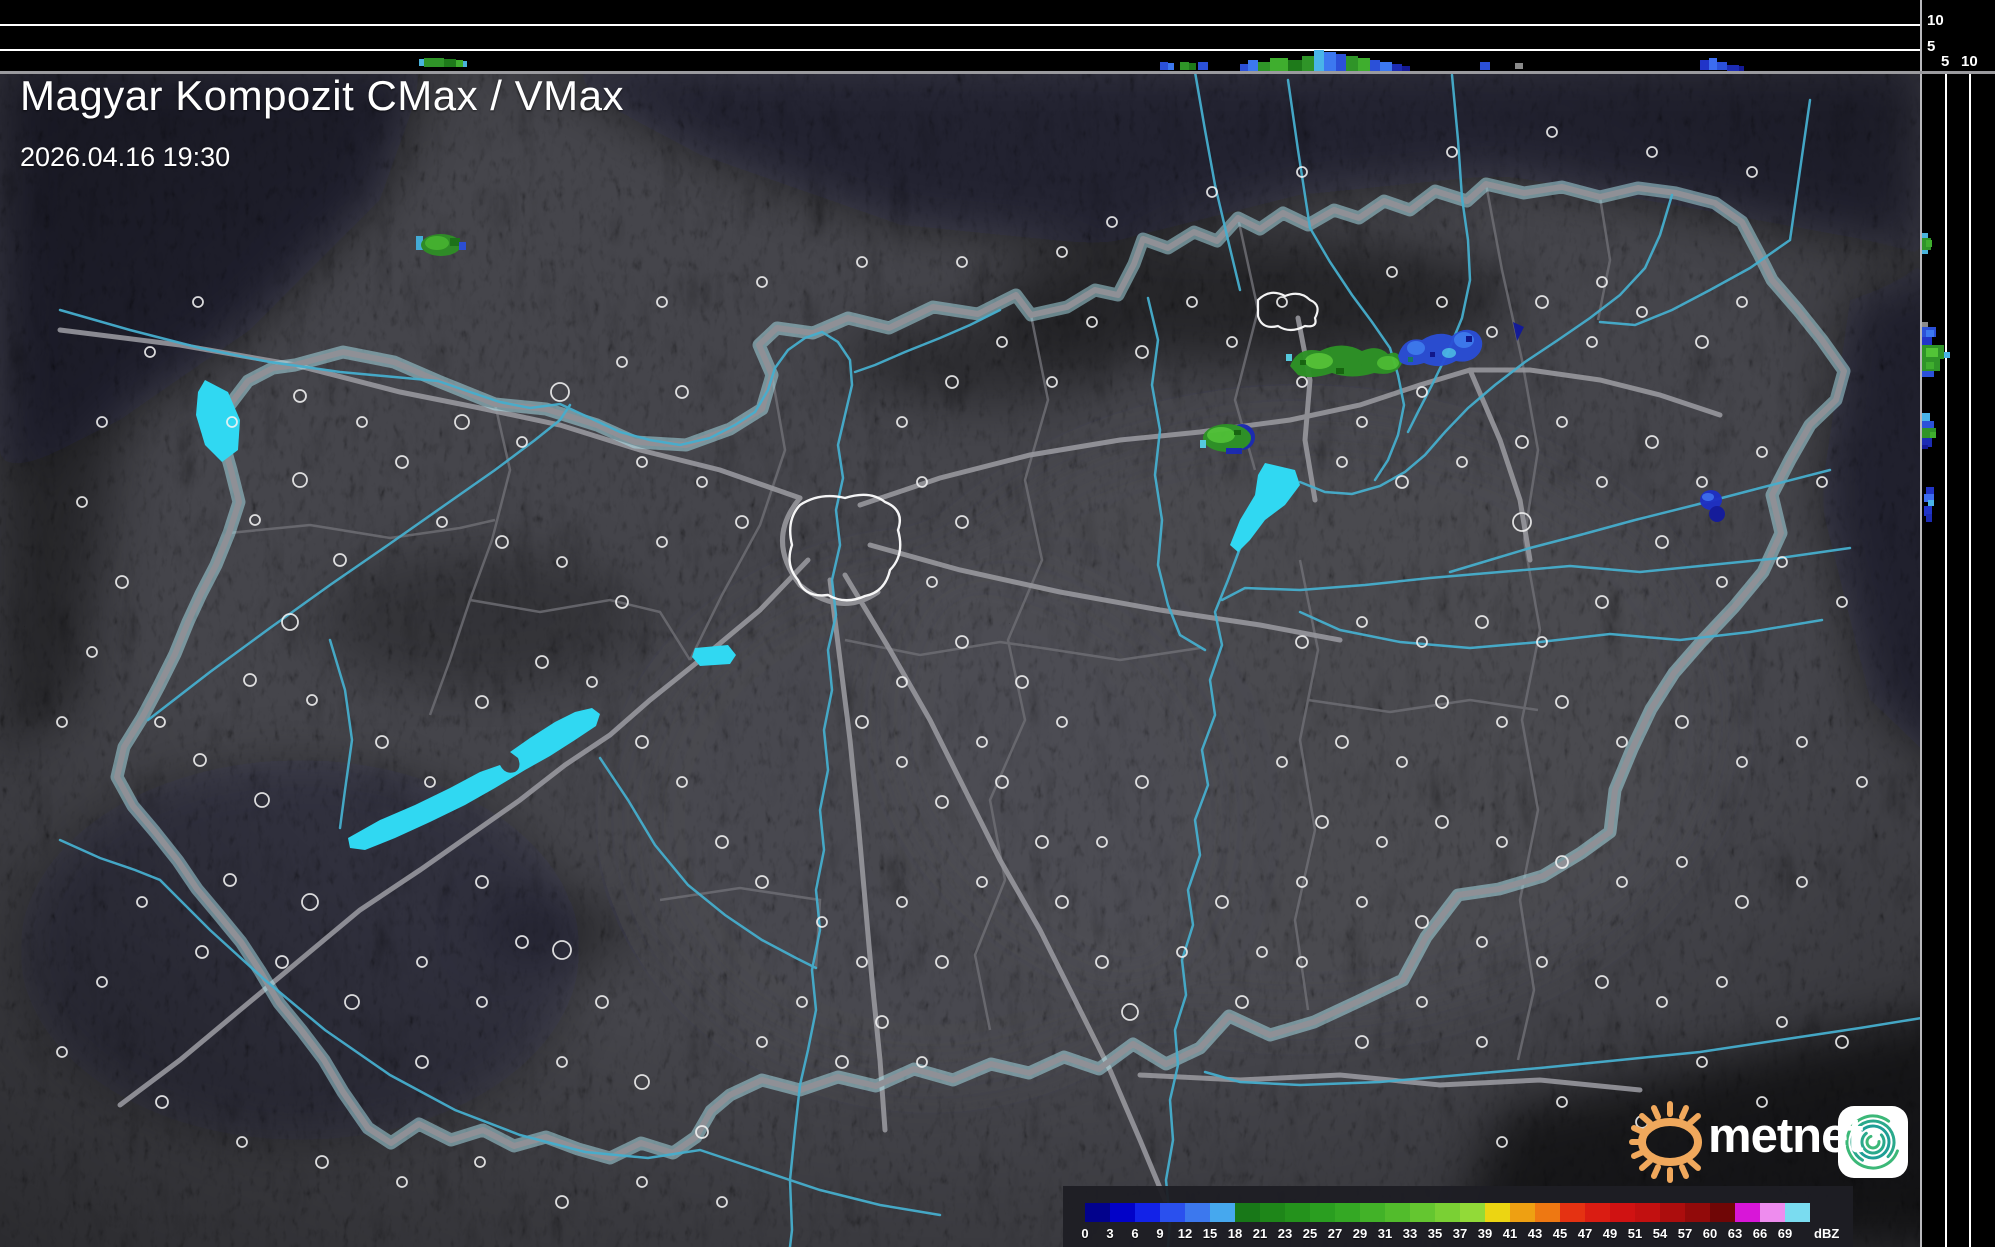  What do you see at coordinates (1310, 1233) in the screenshot?
I see `legend-tick-label: 25` at bounding box center [1310, 1233].